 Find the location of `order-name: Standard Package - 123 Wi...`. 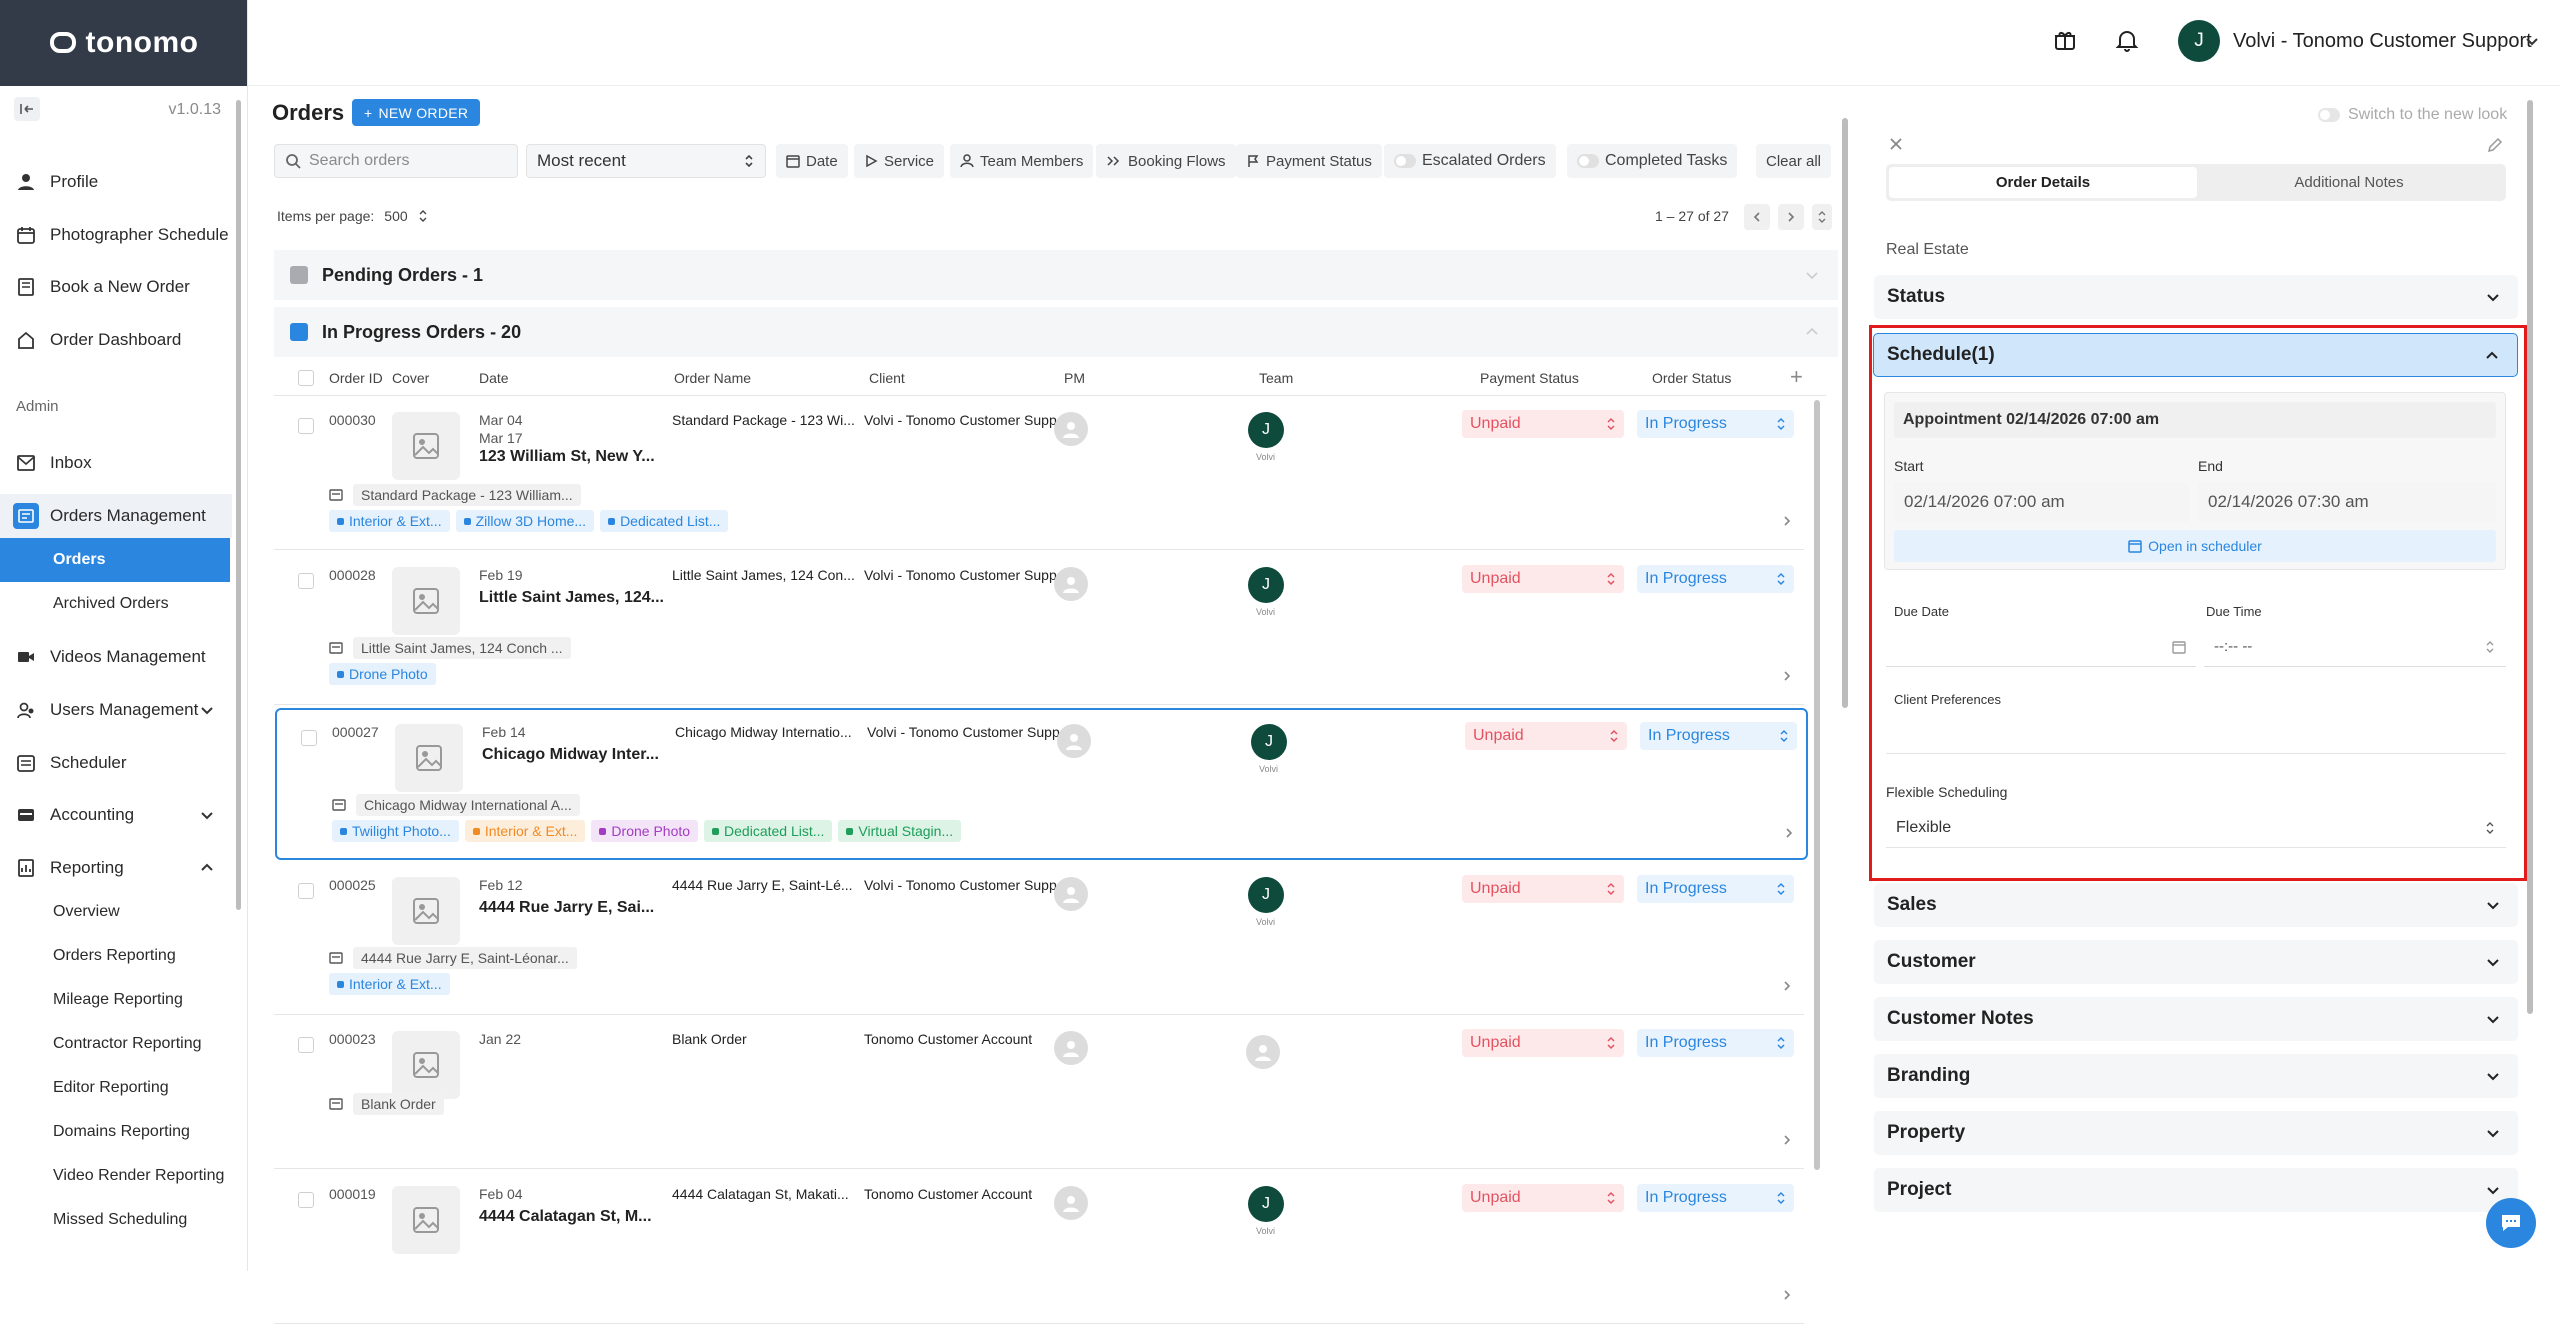

order-name: Standard Package - 123 Wi... is located at coordinates (763, 420).